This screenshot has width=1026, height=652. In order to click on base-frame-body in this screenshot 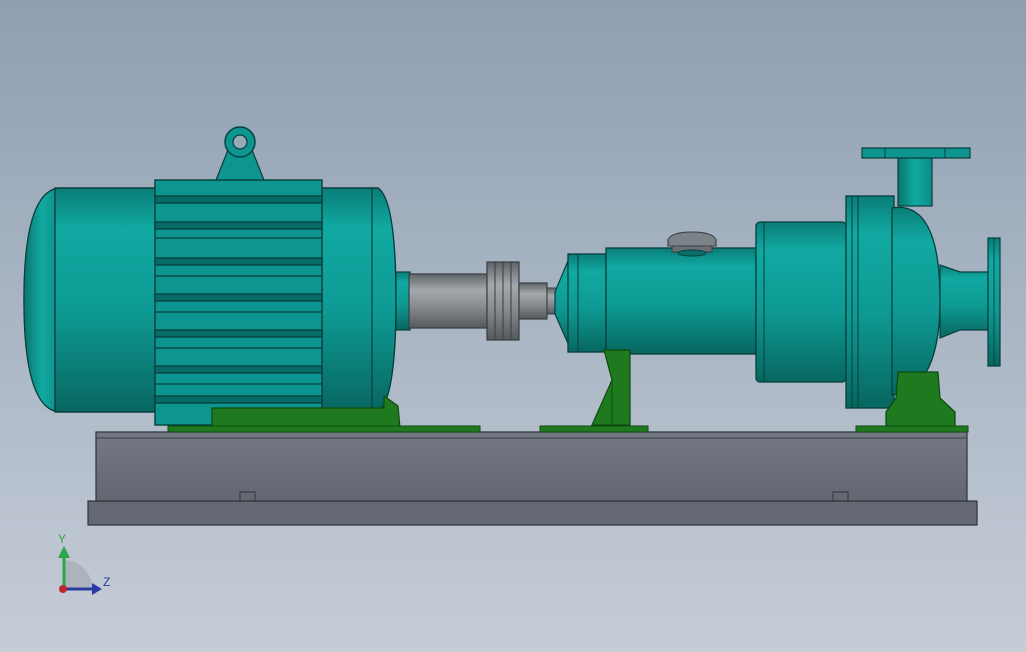, I will do `click(531, 466)`.